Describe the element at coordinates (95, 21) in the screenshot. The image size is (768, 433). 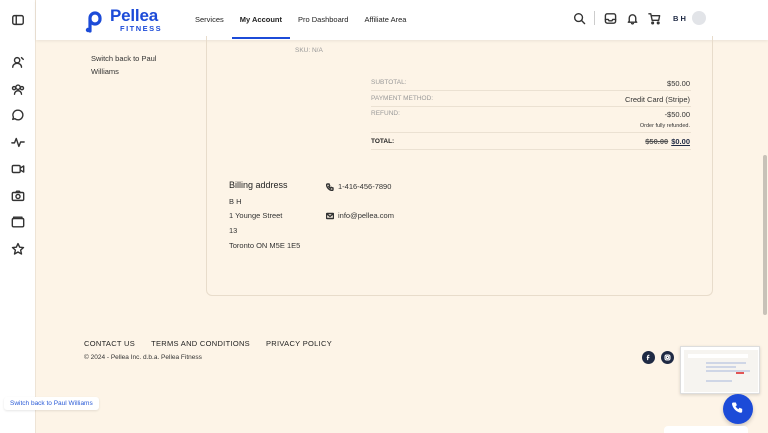
I see `logo-mark-icon` at that location.